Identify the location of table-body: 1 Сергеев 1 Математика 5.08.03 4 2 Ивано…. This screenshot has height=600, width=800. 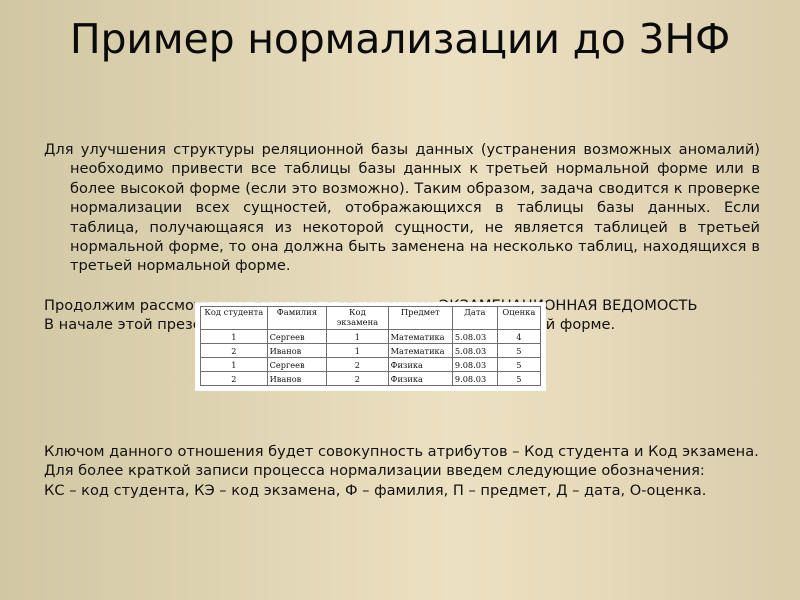
(371, 357).